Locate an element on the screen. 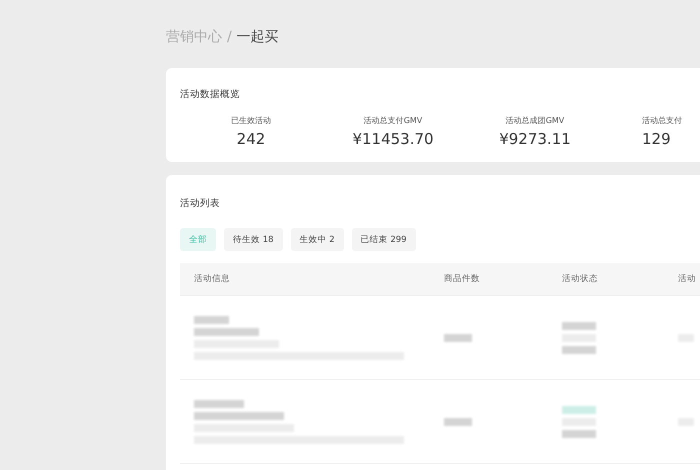  metric-label: 已生效活动 is located at coordinates (251, 120).